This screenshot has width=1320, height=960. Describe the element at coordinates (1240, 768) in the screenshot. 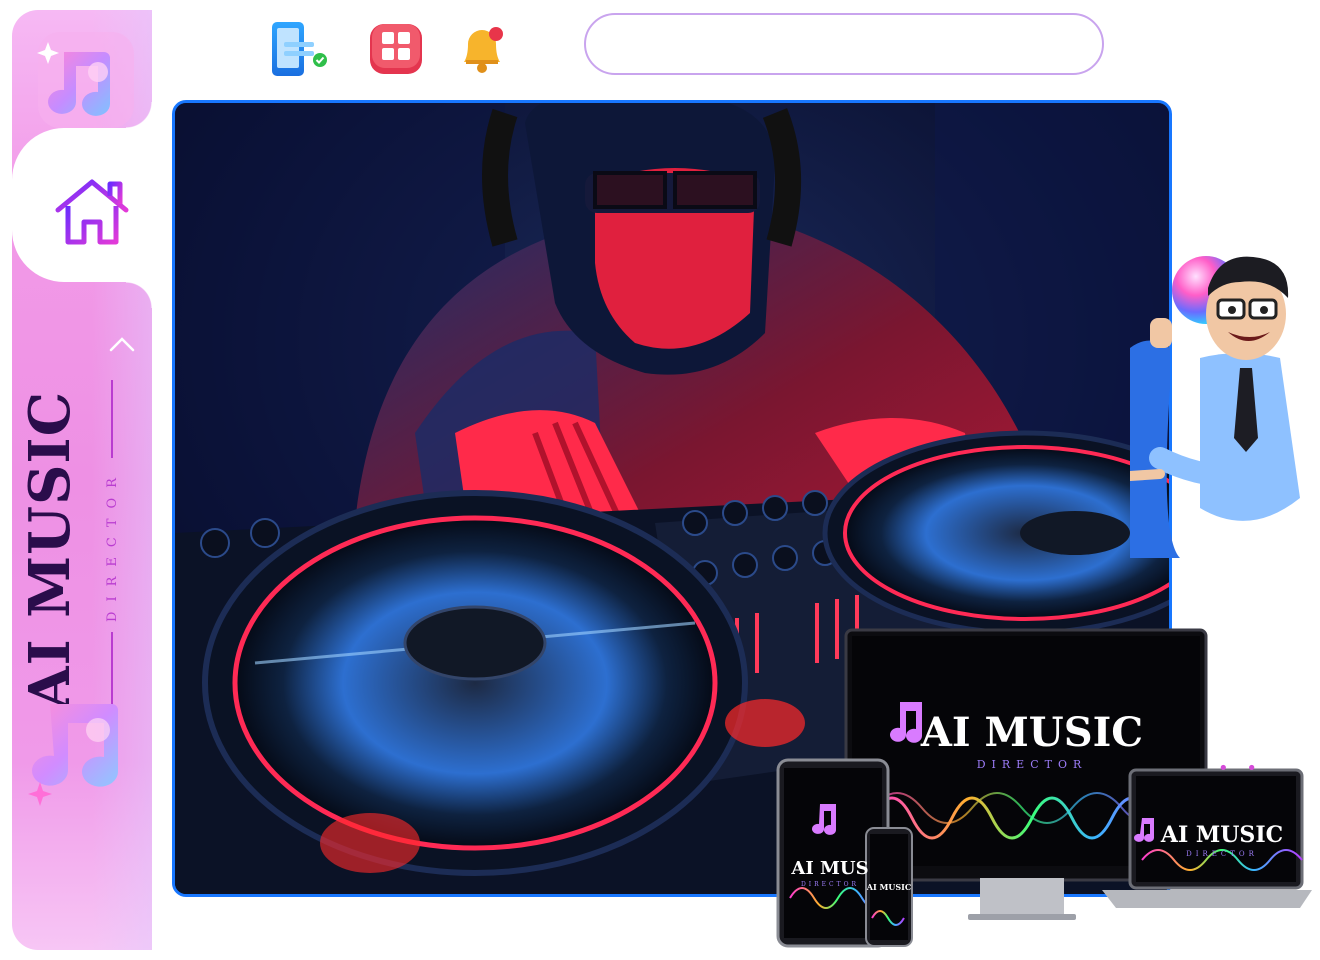

I see `decorative-dots: • •` at that location.